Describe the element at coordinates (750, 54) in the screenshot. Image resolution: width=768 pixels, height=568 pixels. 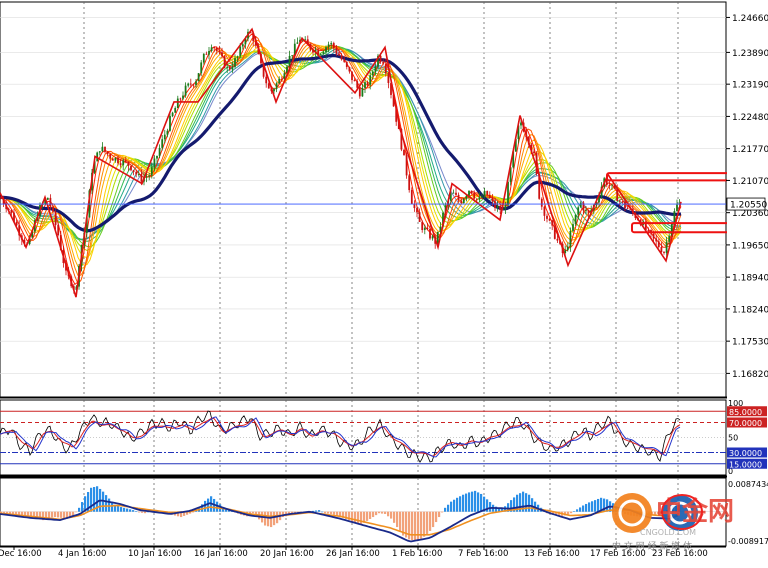
I see `price-tick-label: 1.23890` at that location.